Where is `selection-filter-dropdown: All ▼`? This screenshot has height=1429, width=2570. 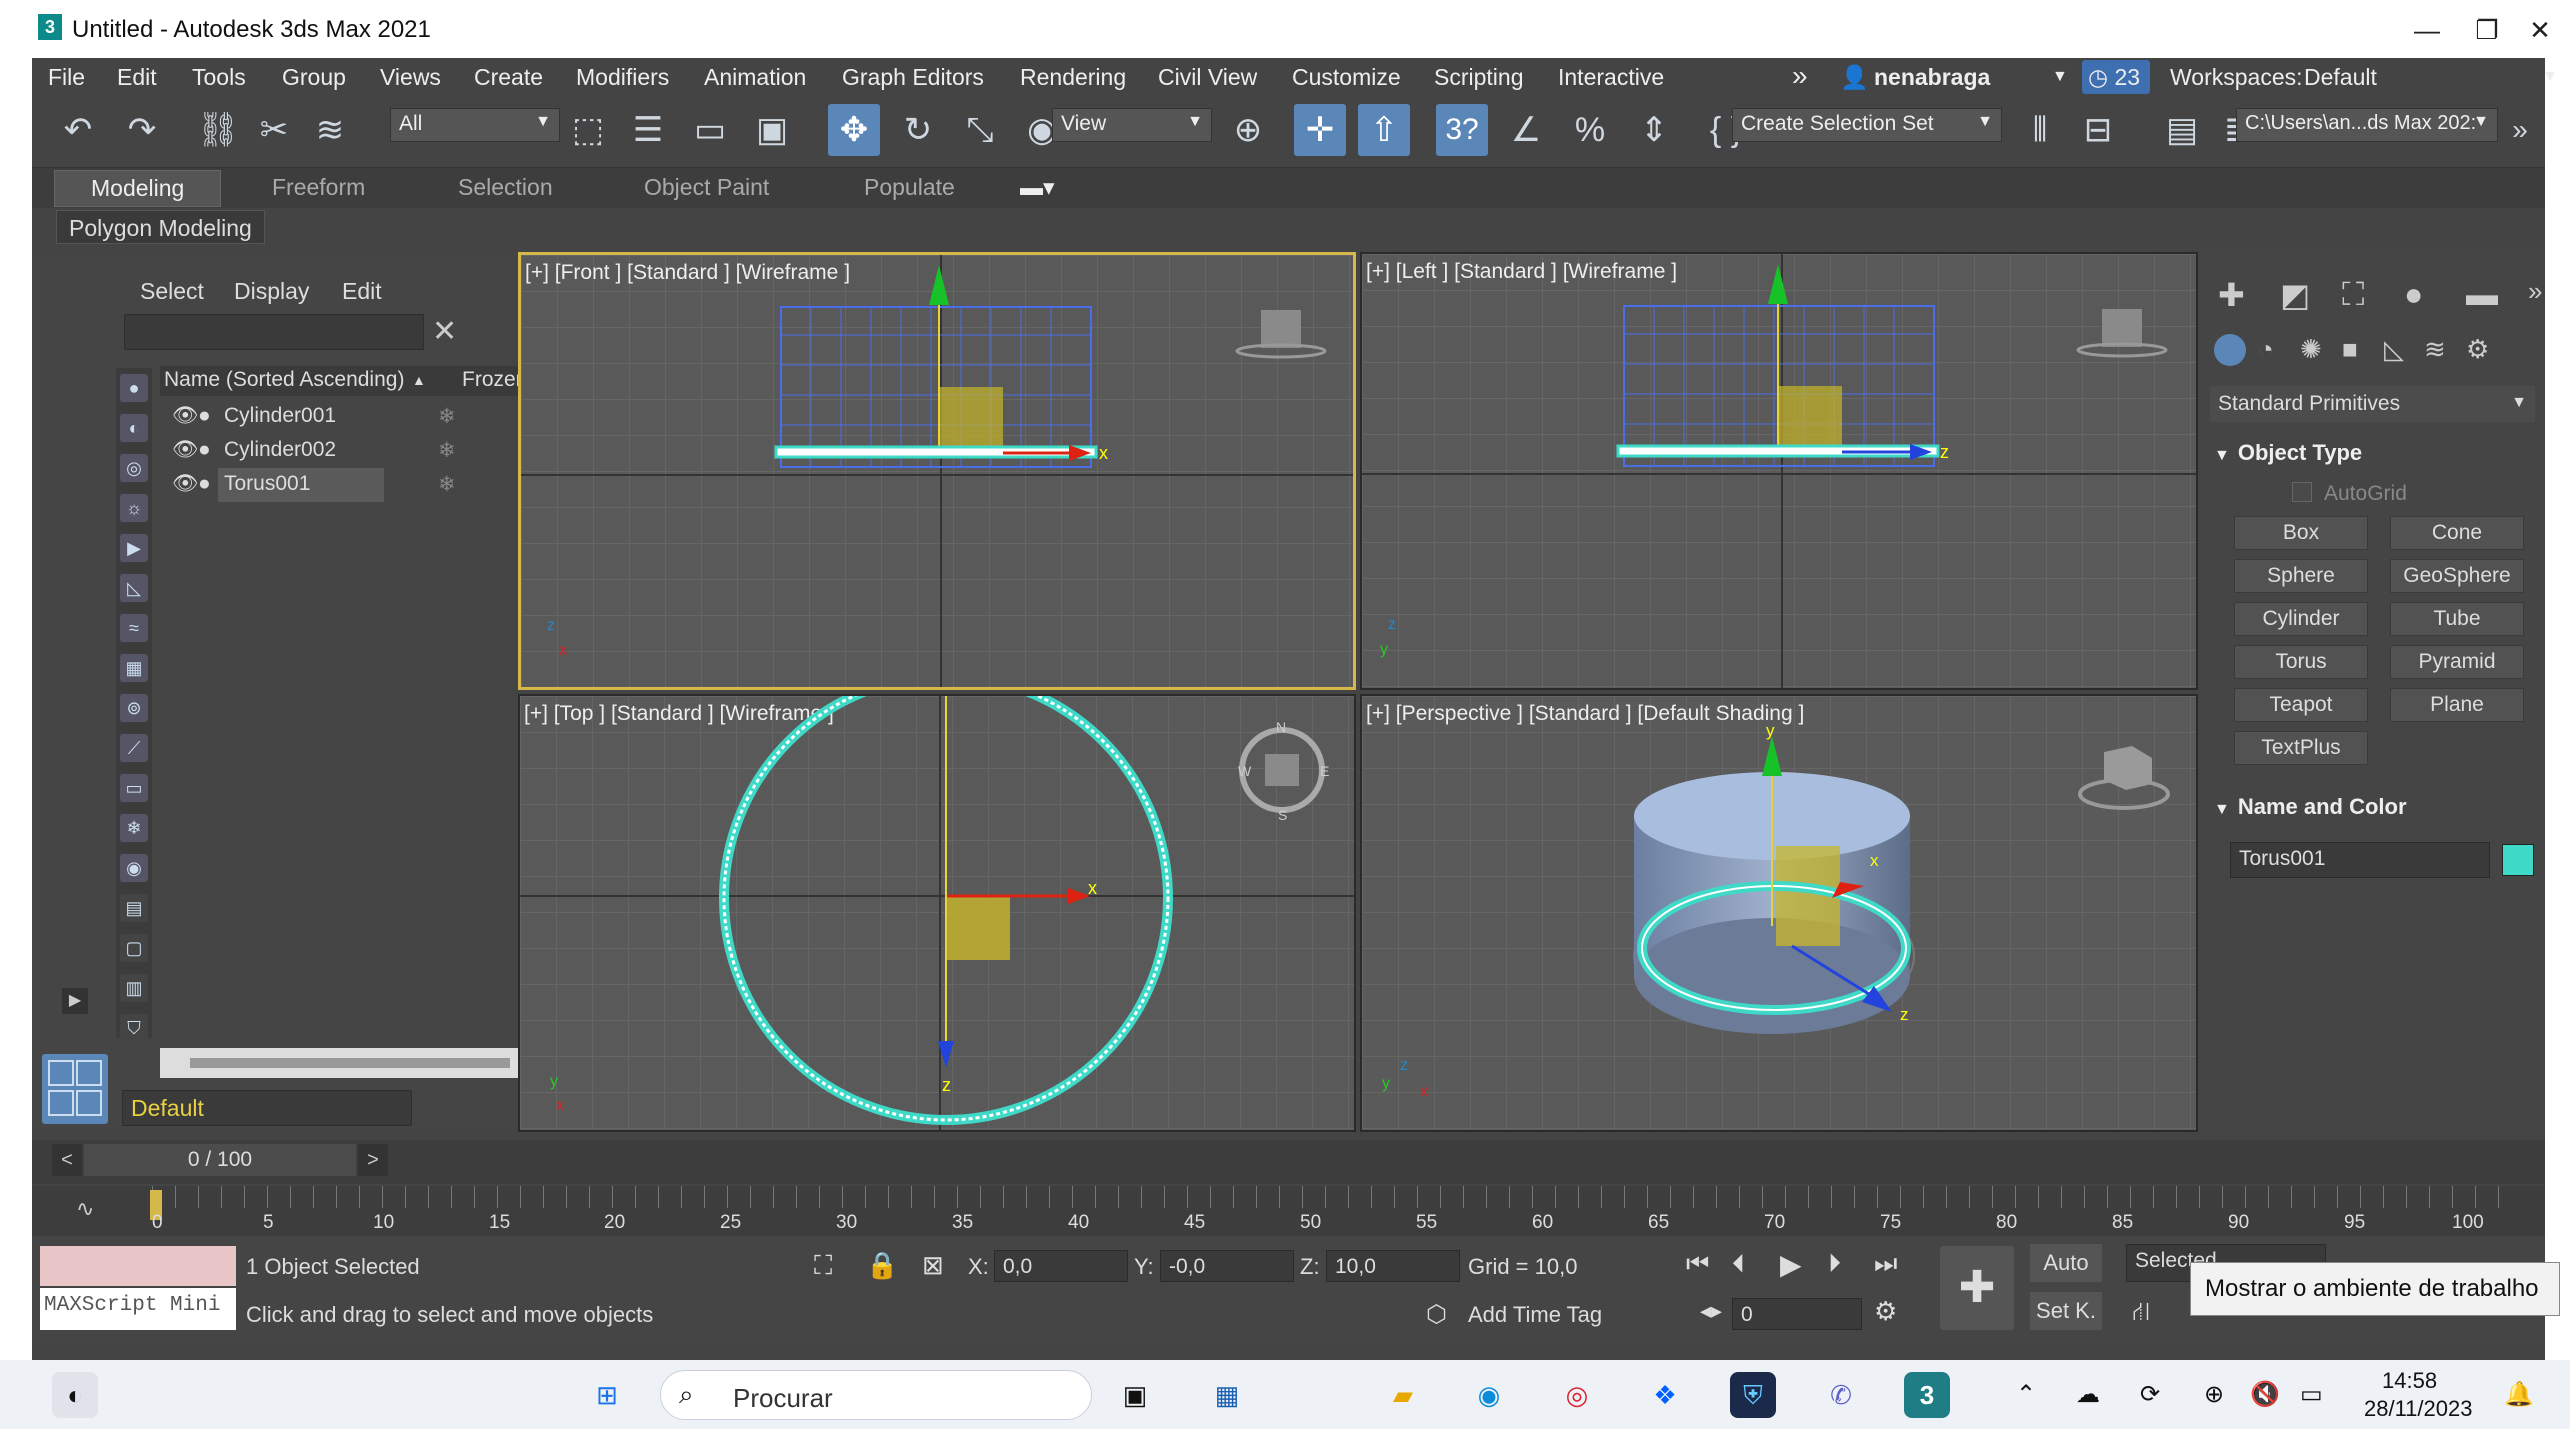
selection-filter-dropdown: All ▼ is located at coordinates (475, 125).